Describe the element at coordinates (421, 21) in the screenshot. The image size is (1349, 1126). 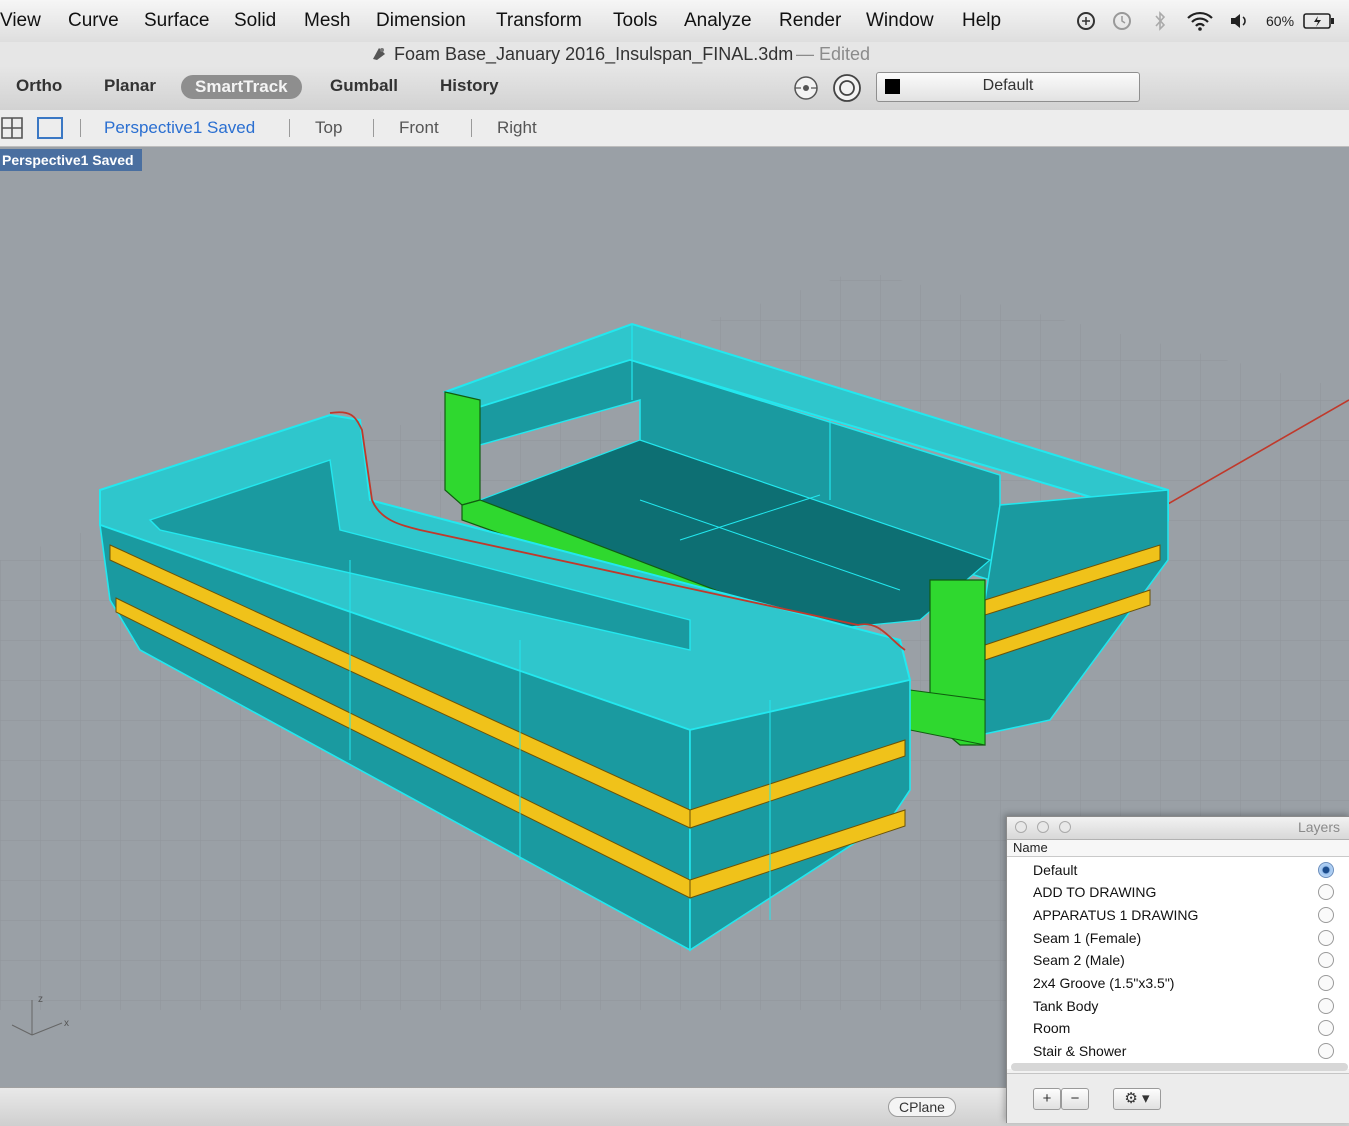
I see `menu-dimension: Dimension` at that location.